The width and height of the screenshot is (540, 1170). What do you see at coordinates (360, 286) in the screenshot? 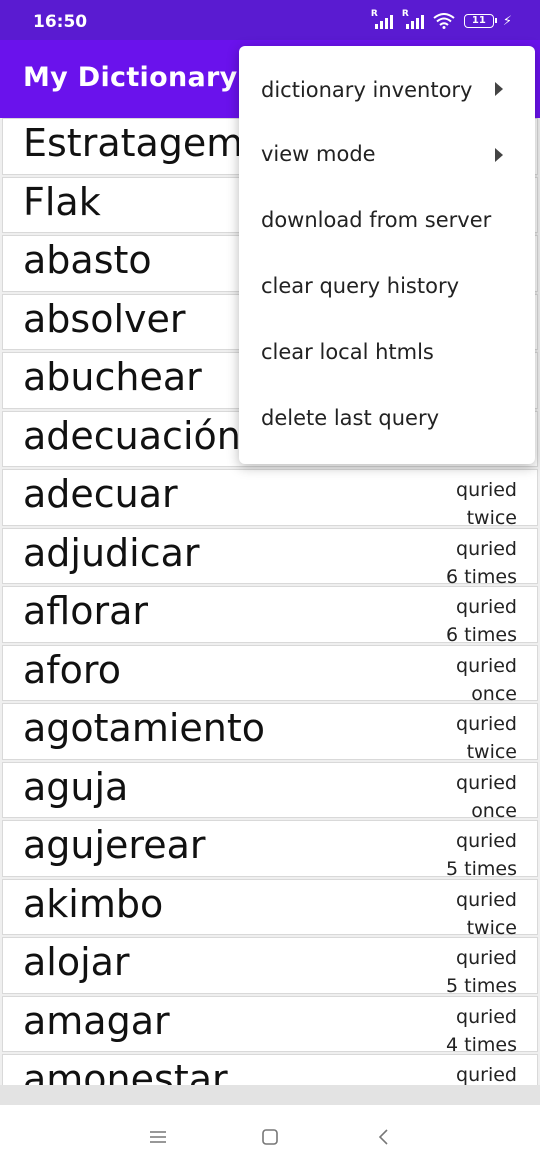
I see `menu-item-label: clear query history` at bounding box center [360, 286].